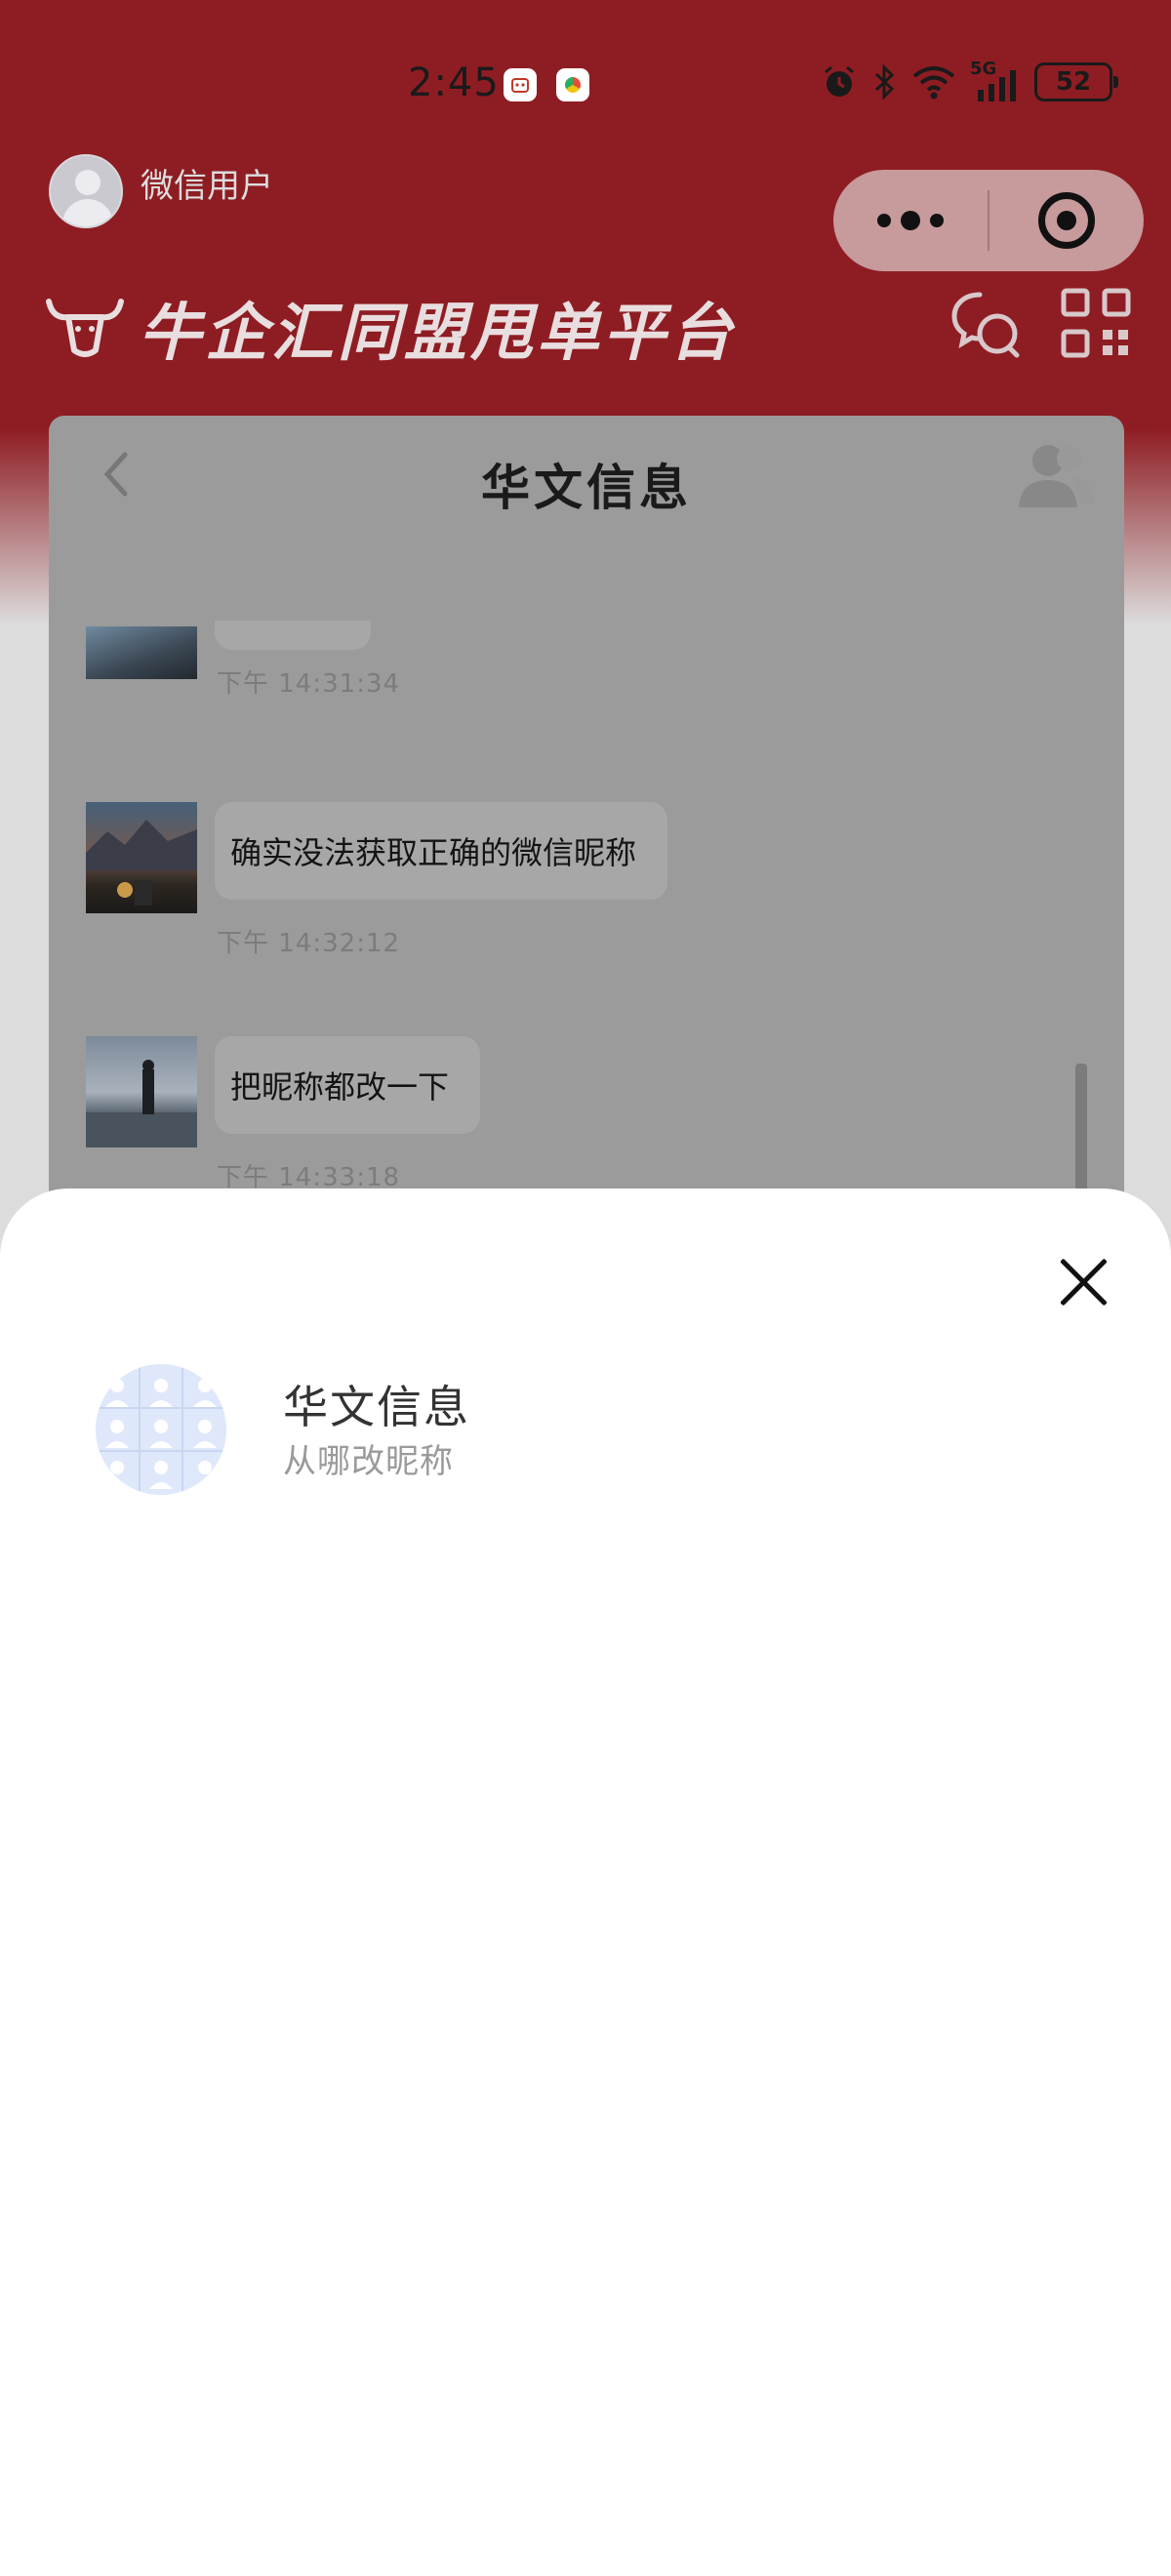  Describe the element at coordinates (1041, 323) in the screenshot. I see `header-actions` at that location.